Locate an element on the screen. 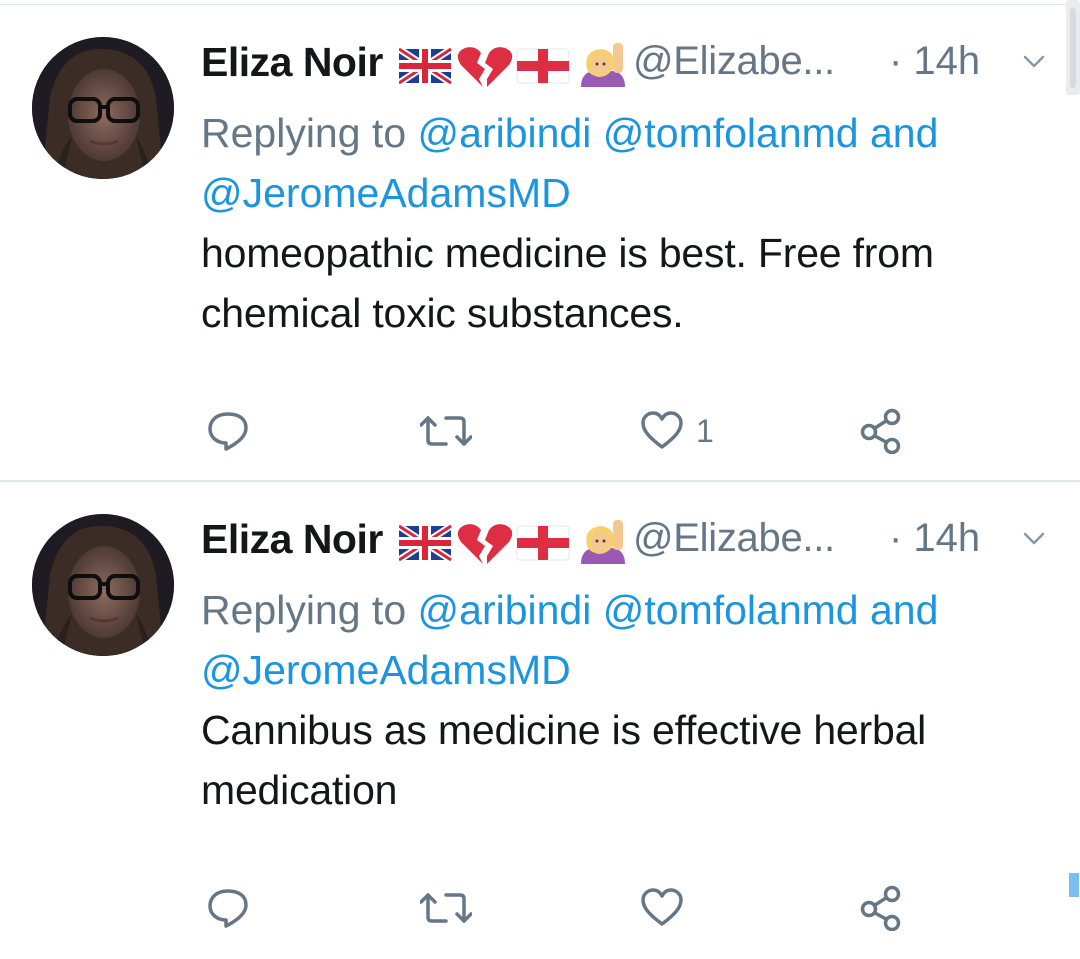  tweet-text-line: homeopathic medicine is best. Free from is located at coordinates (567, 253).